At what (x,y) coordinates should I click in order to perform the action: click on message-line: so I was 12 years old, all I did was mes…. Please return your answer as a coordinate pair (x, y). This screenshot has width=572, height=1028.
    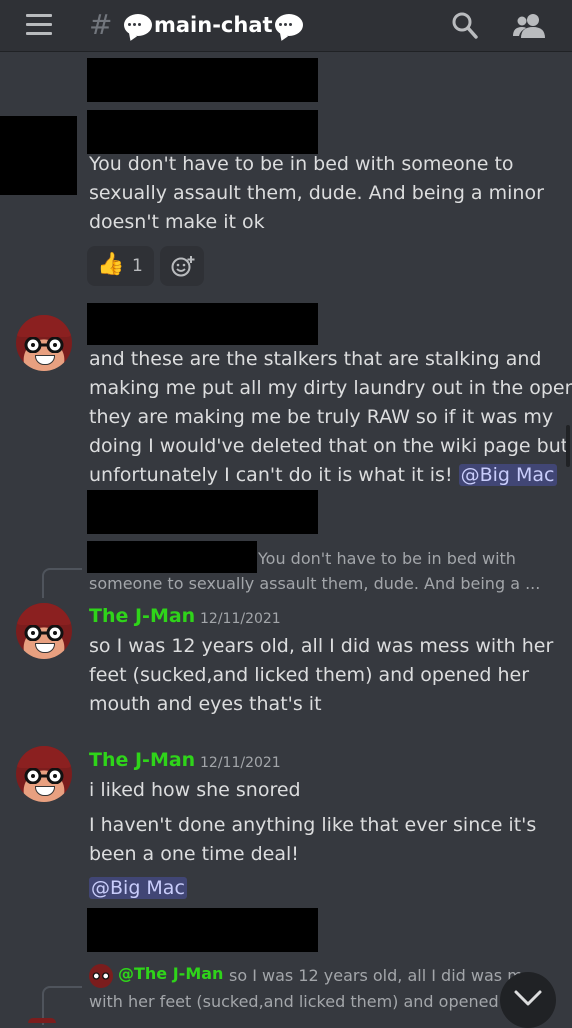
    Looking at the image, I should click on (321, 646).